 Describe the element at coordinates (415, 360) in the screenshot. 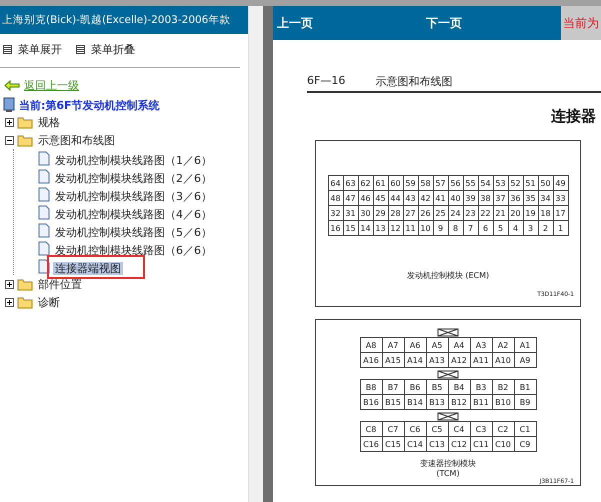

I see `pin-cell: A14` at that location.